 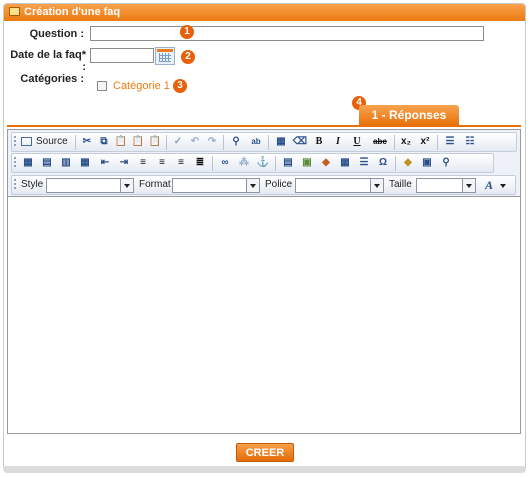 I want to click on bold-icon: B, so click(x=319, y=141).